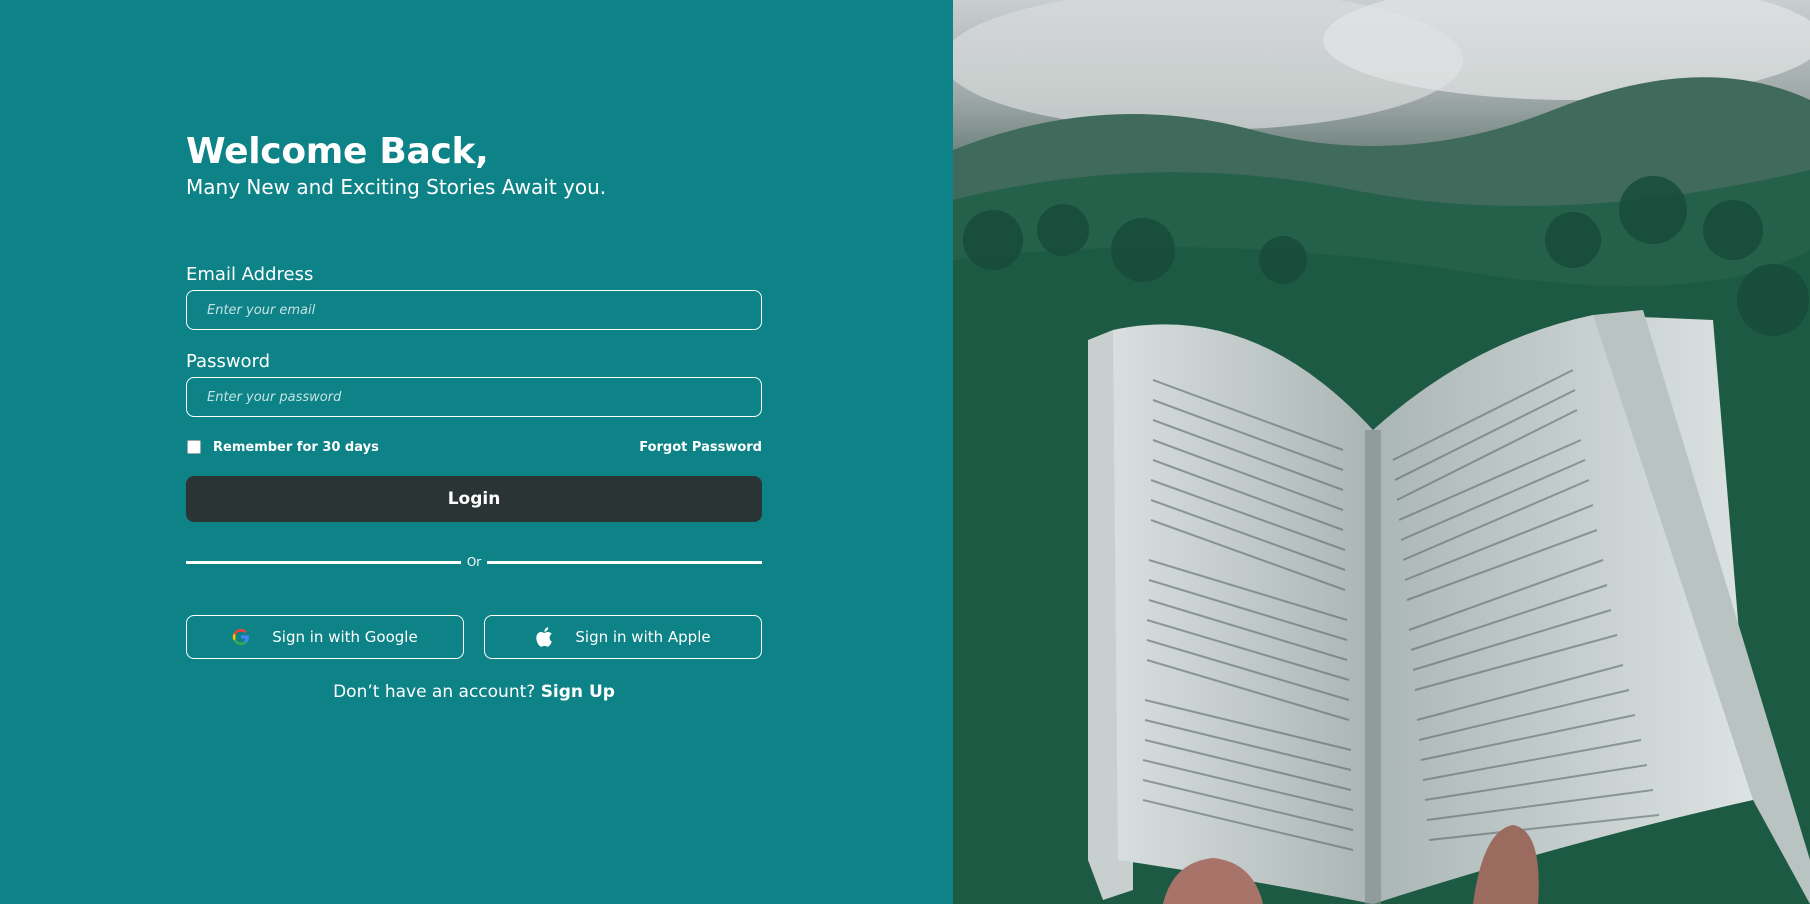 The width and height of the screenshot is (1810, 904). What do you see at coordinates (643, 637) in the screenshot?
I see `apple-signin-label: Sign in with Apple` at bounding box center [643, 637].